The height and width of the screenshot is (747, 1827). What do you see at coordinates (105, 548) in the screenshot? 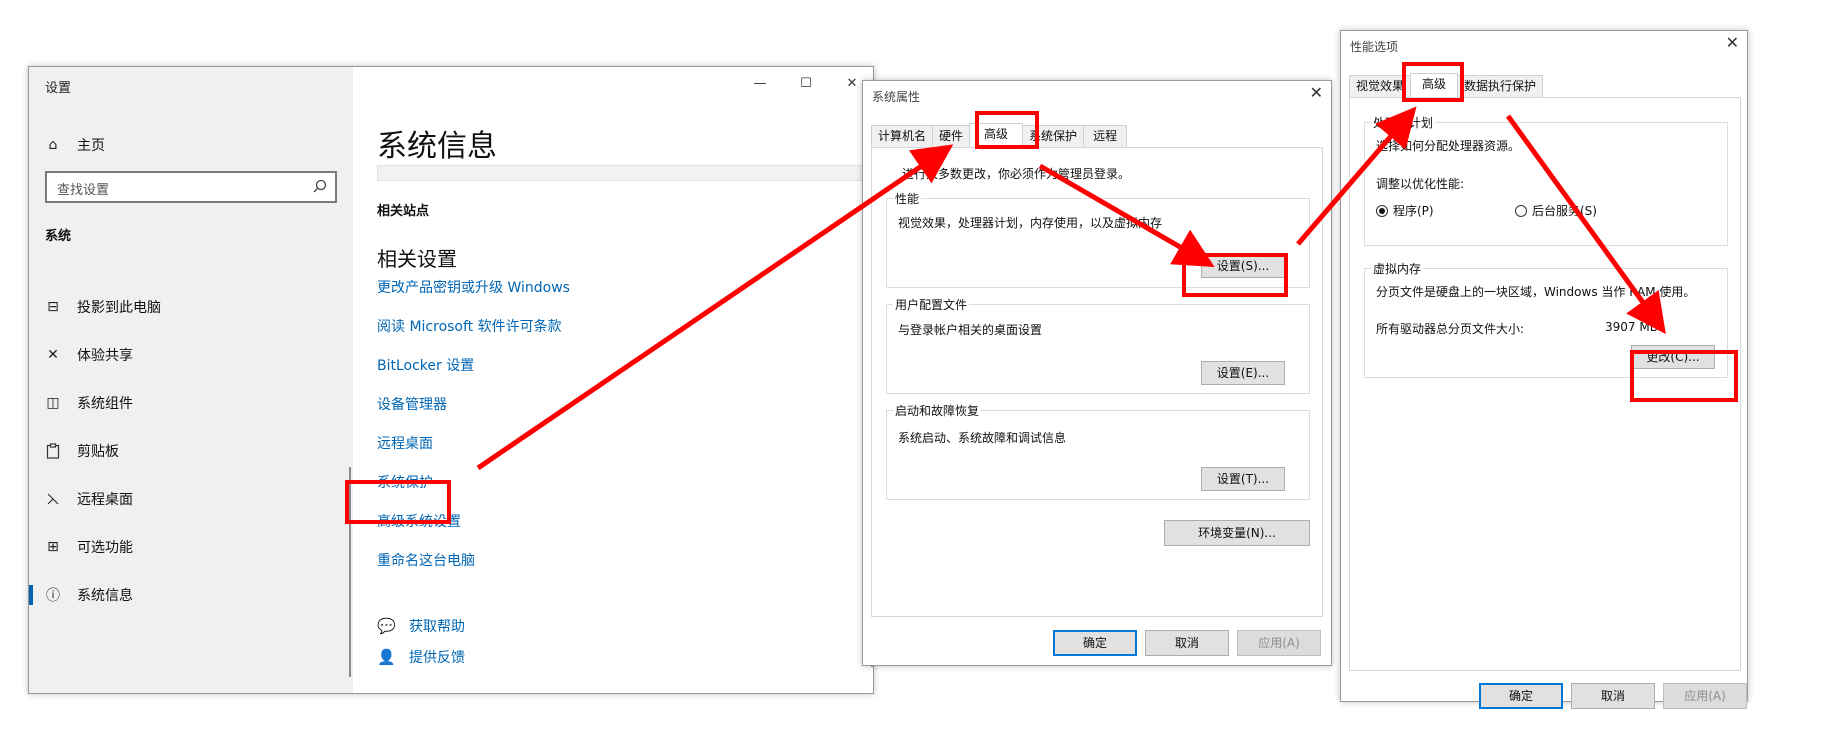
I see `nav-item-label: 可选功能` at bounding box center [105, 548].